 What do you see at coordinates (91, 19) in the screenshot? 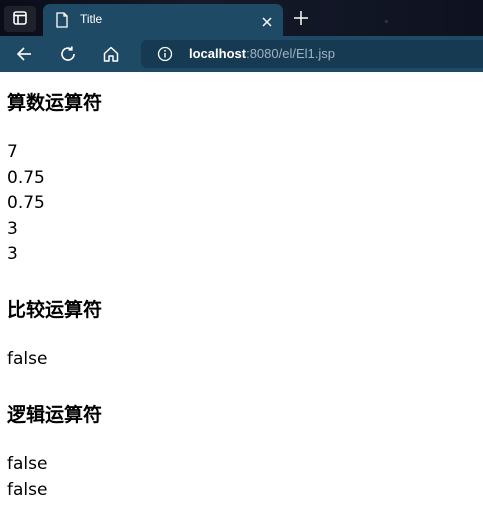
I see `tab-title: Title` at bounding box center [91, 19].